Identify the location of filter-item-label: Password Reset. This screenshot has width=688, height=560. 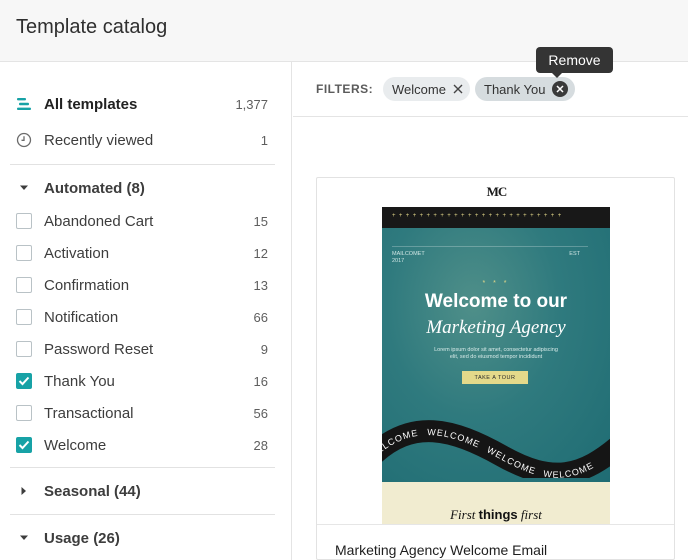
(99, 349).